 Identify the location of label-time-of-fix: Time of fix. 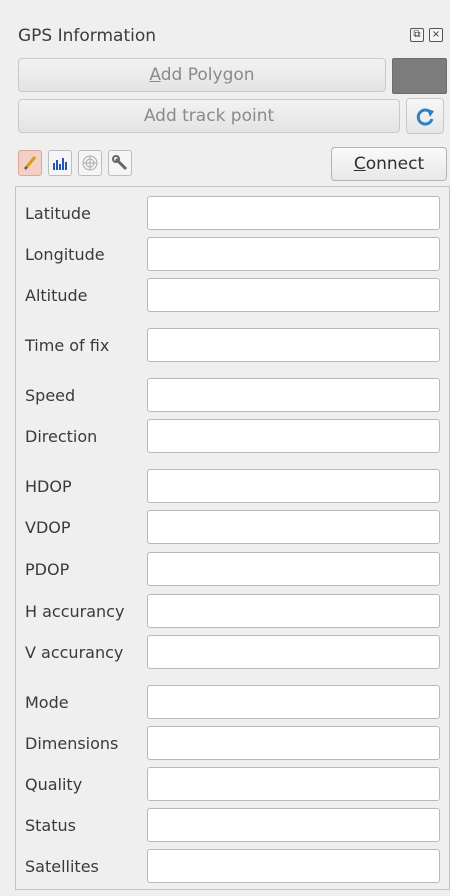
(67, 345).